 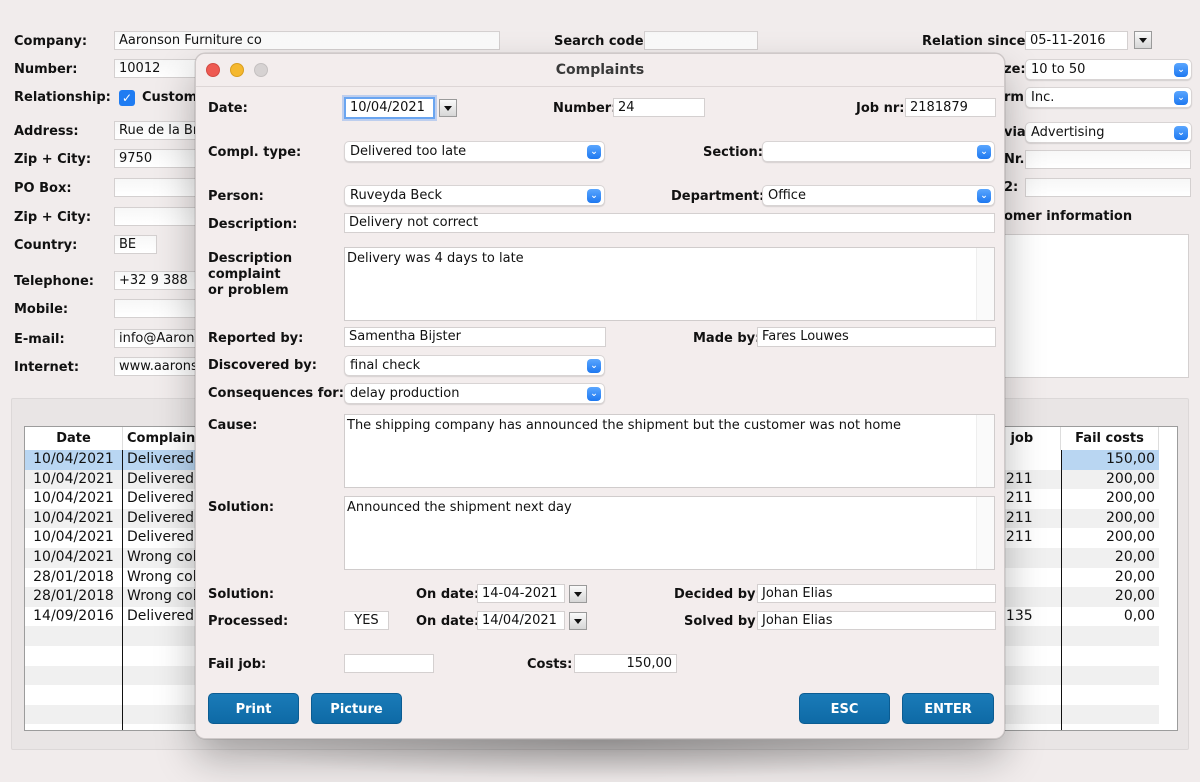 I want to click on field-2-field, so click(x=1108, y=187).